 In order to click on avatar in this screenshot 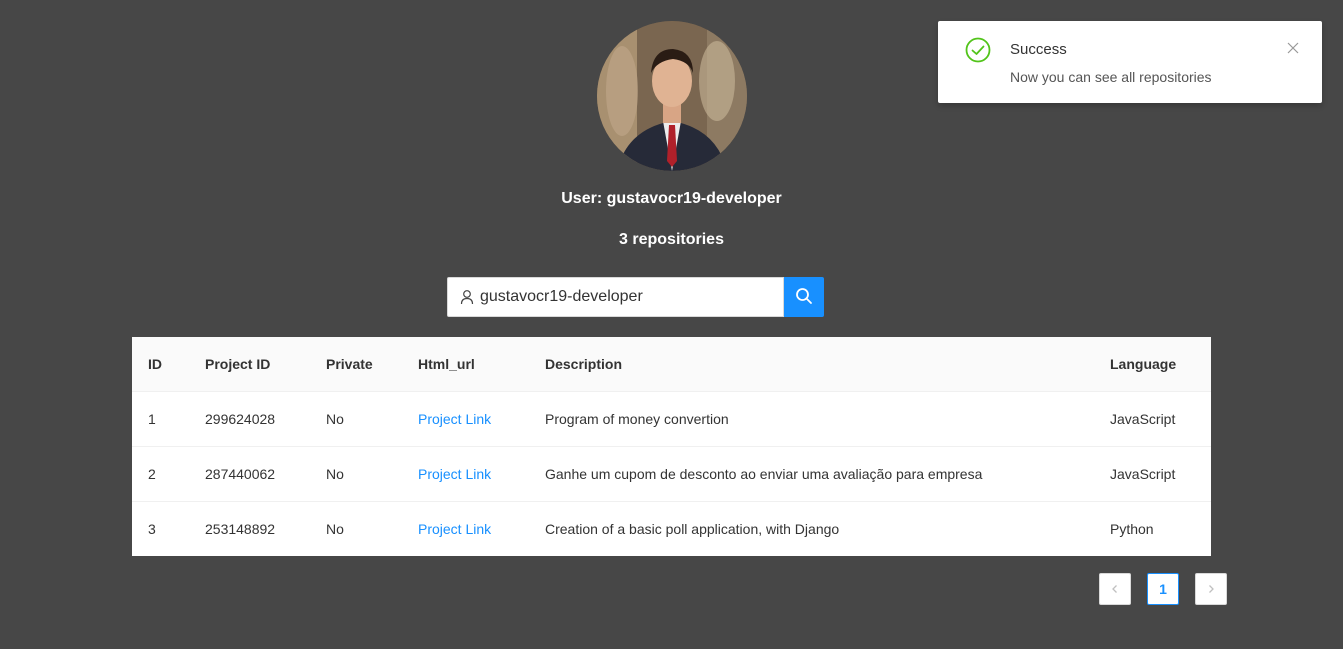, I will do `click(672, 96)`.